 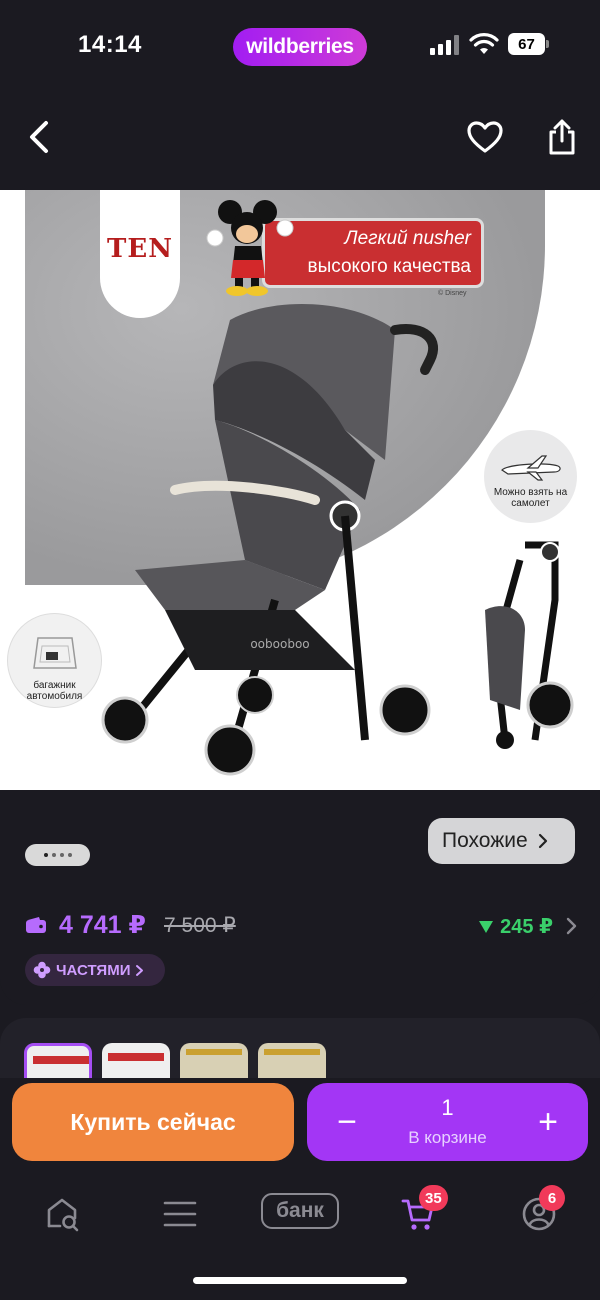 I want to click on heart-icon, so click(x=485, y=137).